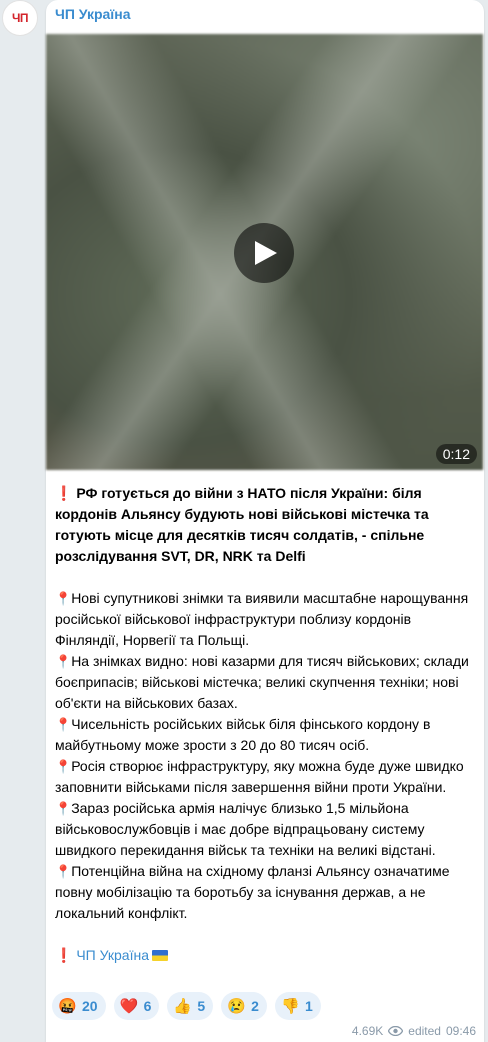 This screenshot has height=1042, width=488. What do you see at coordinates (67, 1006) in the screenshot?
I see `angry-face-icon: 🤬` at bounding box center [67, 1006].